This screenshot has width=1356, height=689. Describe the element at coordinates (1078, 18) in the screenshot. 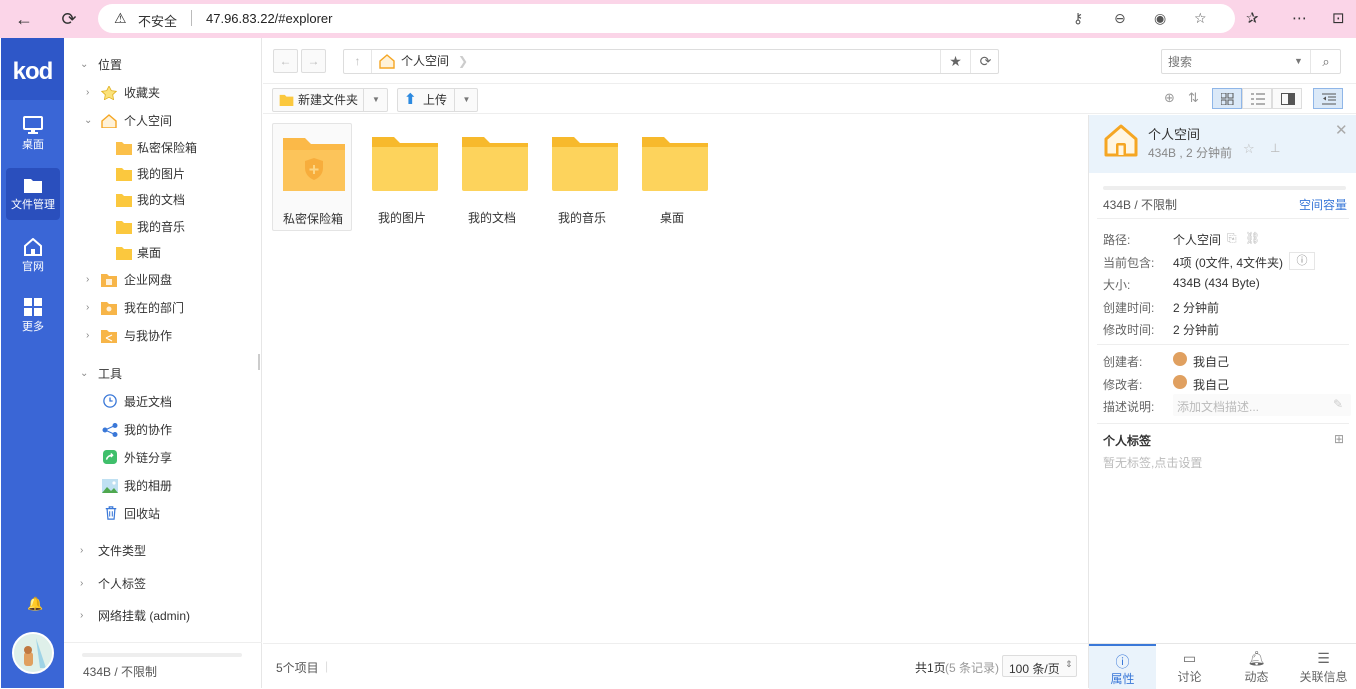

I see `key-icon: ⚷` at that location.